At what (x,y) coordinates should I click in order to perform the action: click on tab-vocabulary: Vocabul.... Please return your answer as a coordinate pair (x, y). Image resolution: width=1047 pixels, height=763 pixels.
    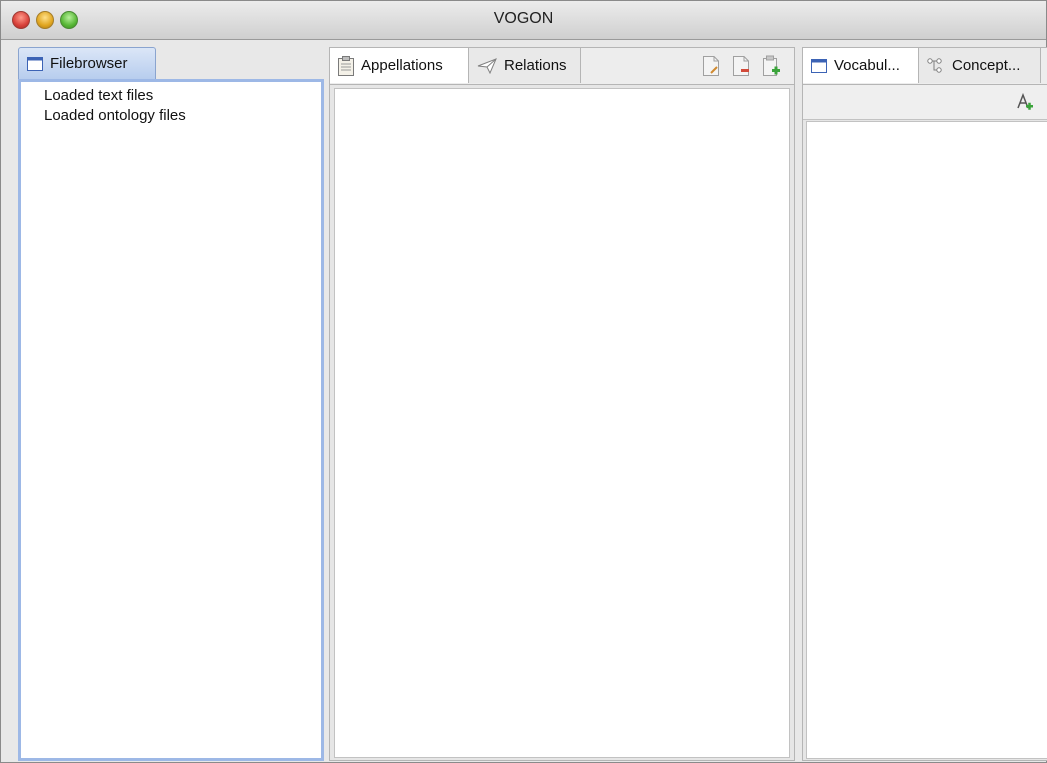
    Looking at the image, I should click on (861, 65).